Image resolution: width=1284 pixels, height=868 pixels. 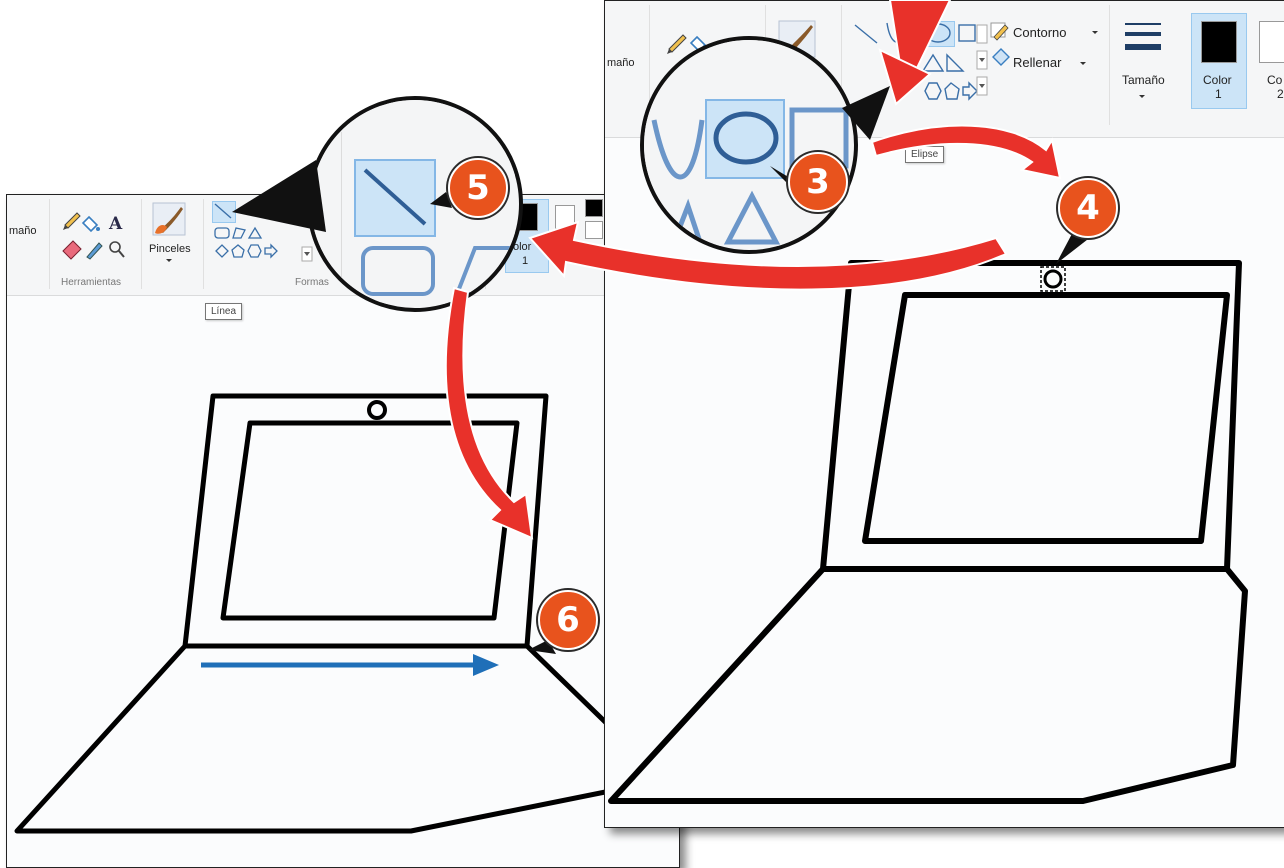 What do you see at coordinates (568, 620) in the screenshot?
I see `step-badge-6: 6` at bounding box center [568, 620].